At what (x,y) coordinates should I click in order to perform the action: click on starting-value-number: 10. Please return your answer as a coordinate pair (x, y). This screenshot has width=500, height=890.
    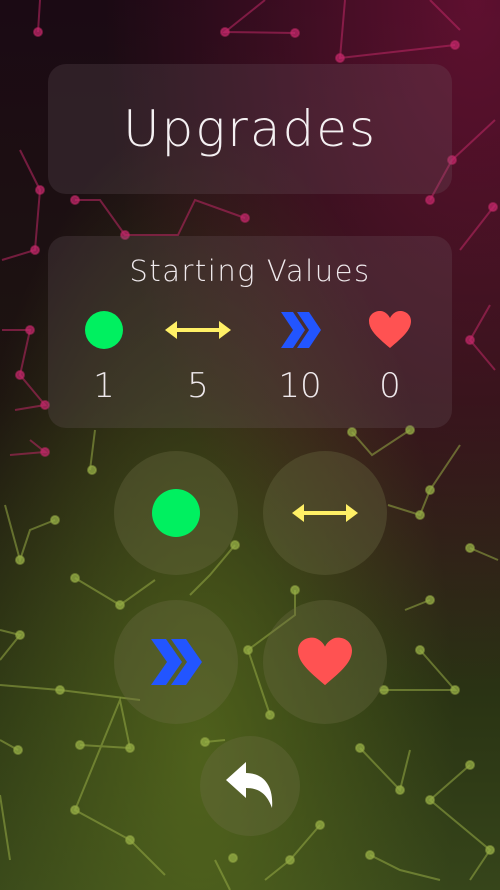
    Looking at the image, I should click on (300, 386).